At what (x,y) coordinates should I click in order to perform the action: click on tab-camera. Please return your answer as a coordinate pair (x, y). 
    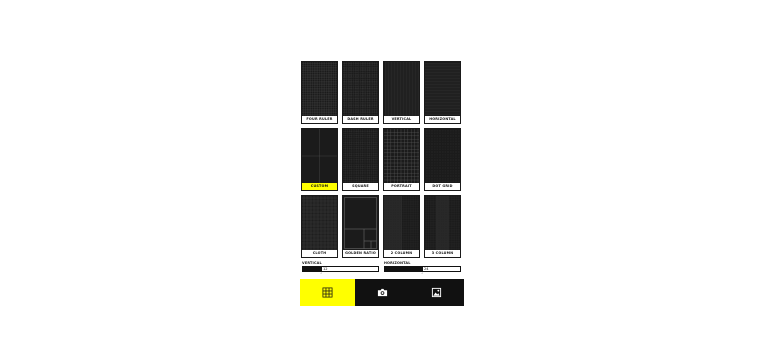
    Looking at the image, I should click on (382, 292).